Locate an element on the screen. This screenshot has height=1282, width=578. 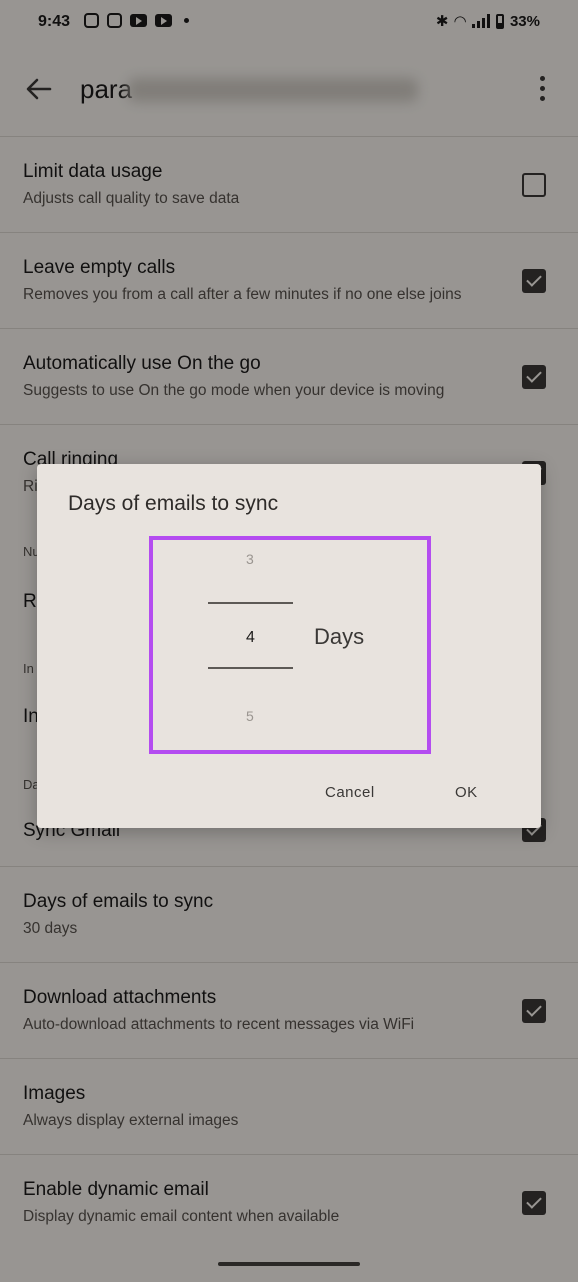
dialog-title: Days of emails to sync is located at coordinates (173, 503).